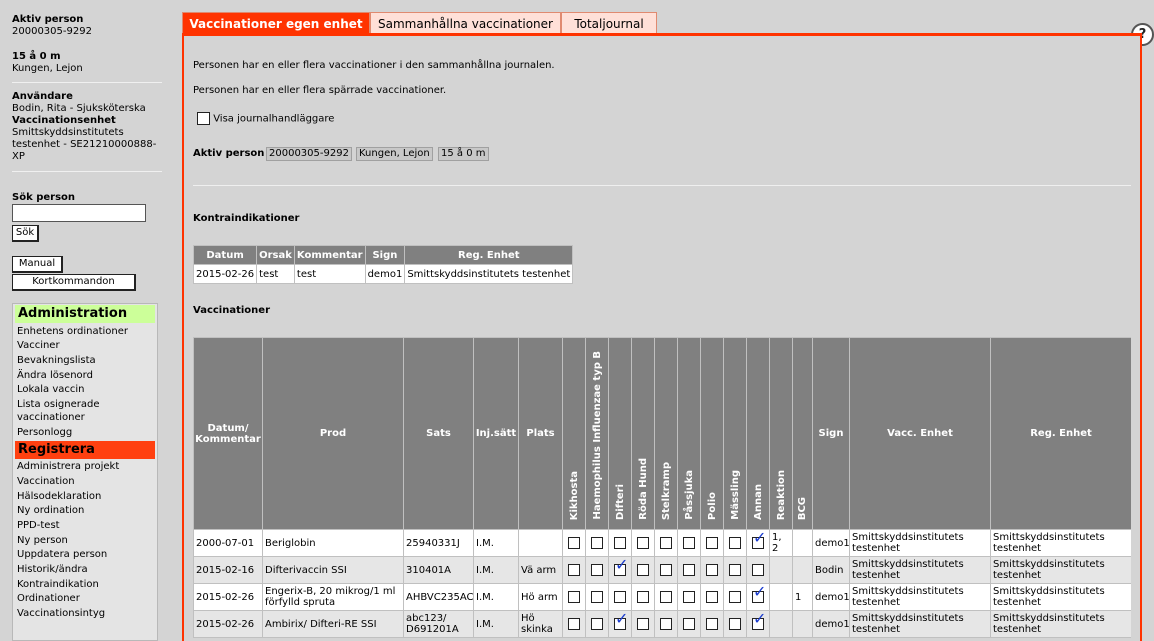  What do you see at coordinates (666, 490) in the screenshot?
I see `column-header-label: Stelkramp` at bounding box center [666, 490].